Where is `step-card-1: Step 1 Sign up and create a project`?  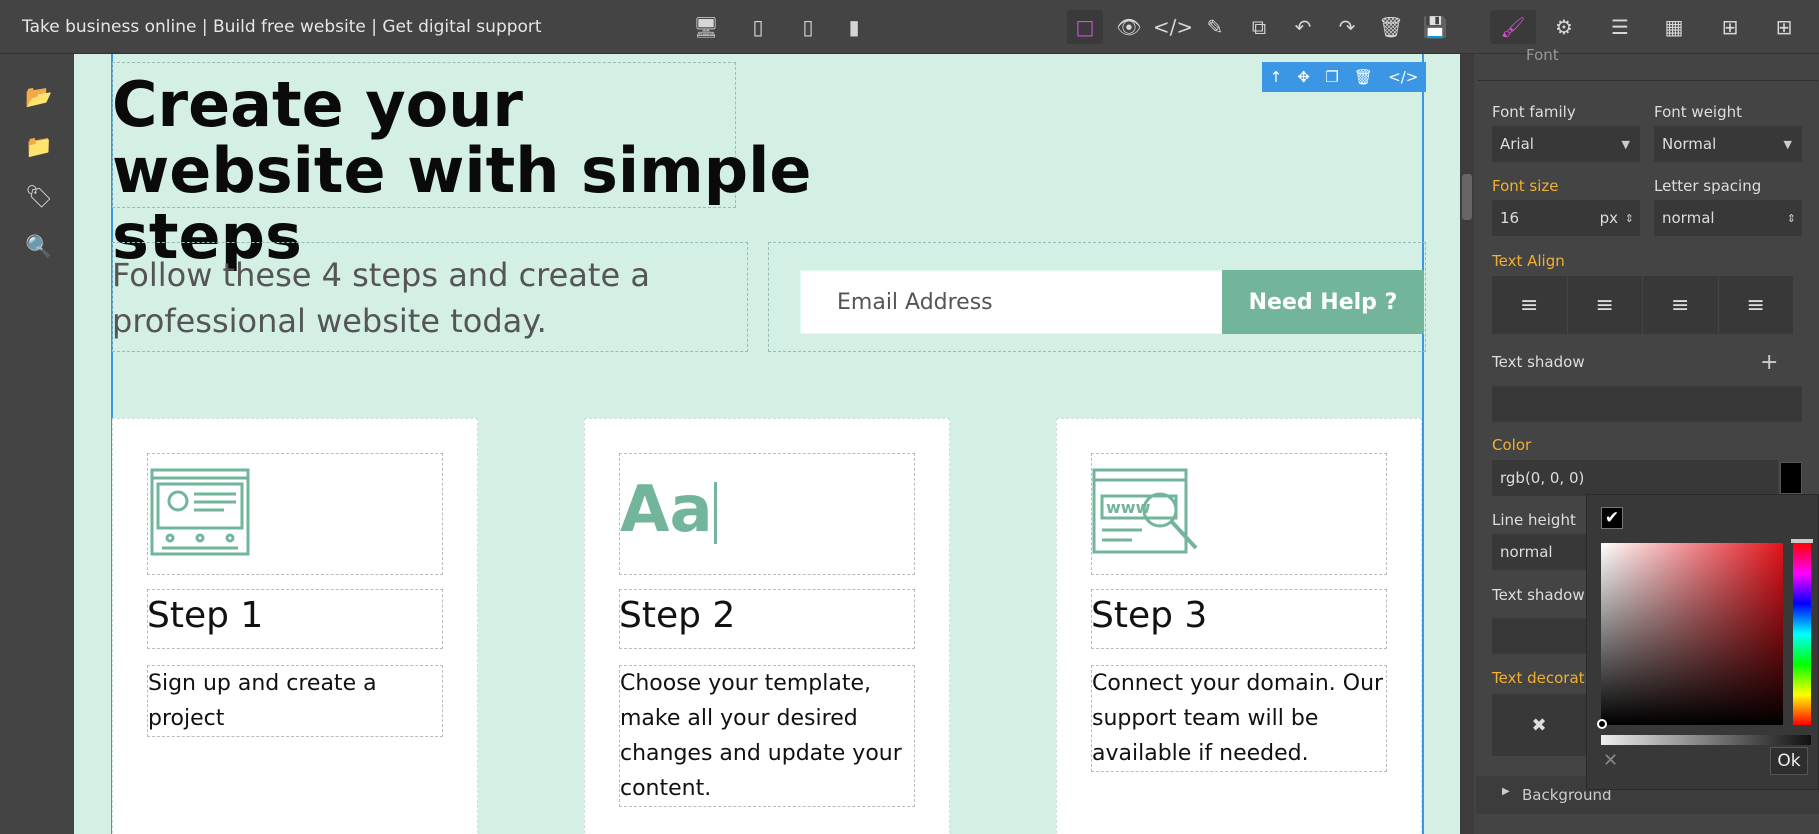 step-card-1: Step 1 Sign up and create a project is located at coordinates (295, 626).